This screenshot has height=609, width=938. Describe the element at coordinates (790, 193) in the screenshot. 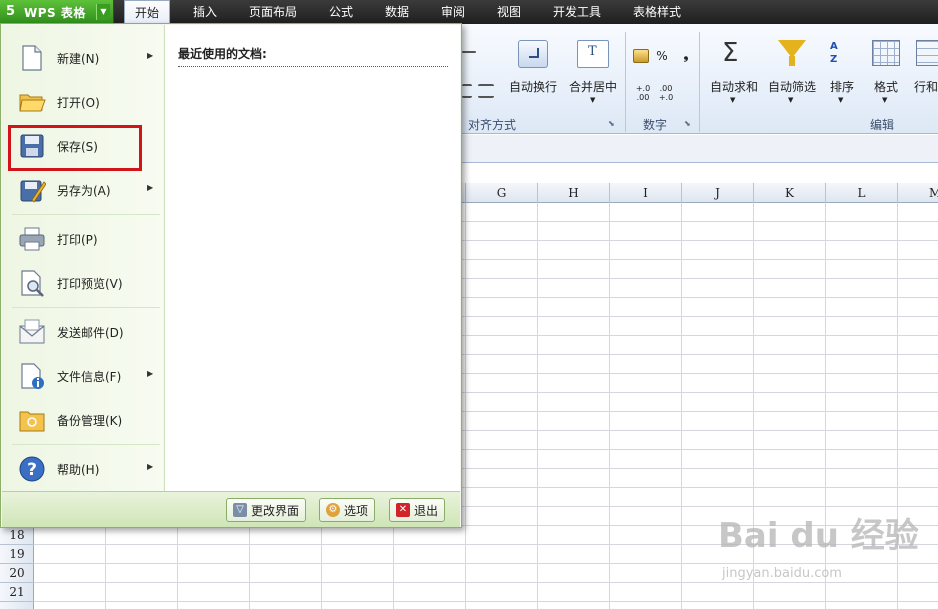

I see `column-header-k: K` at that location.